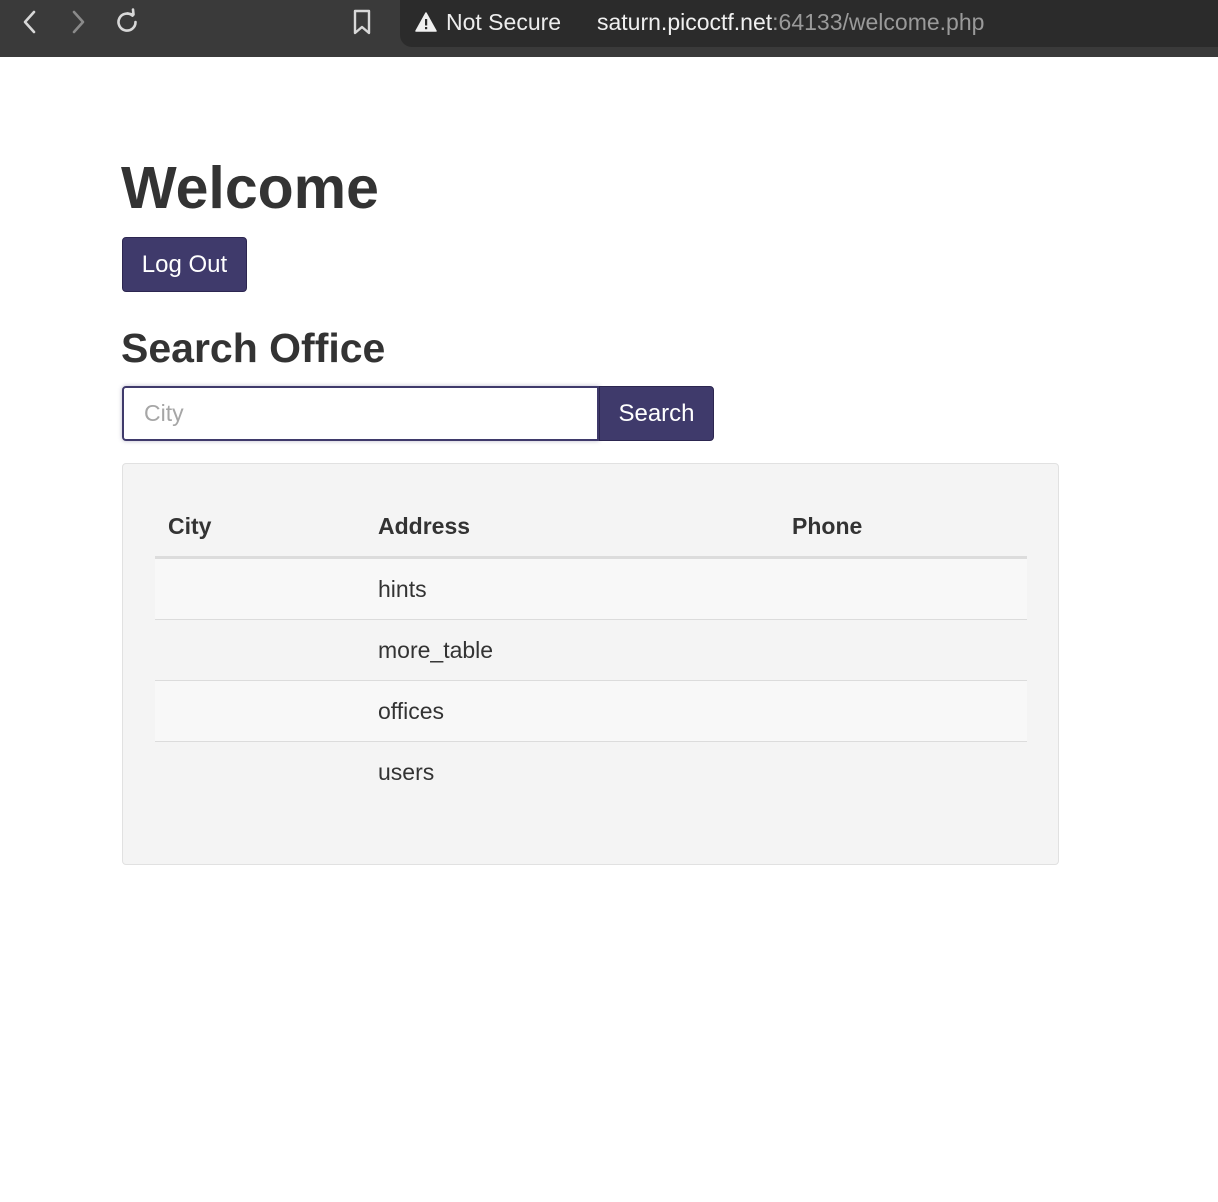 This screenshot has height=1202, width=1218. I want to click on url-text: saturn.picoctf.net:64133/welcome.php, so click(790, 22).